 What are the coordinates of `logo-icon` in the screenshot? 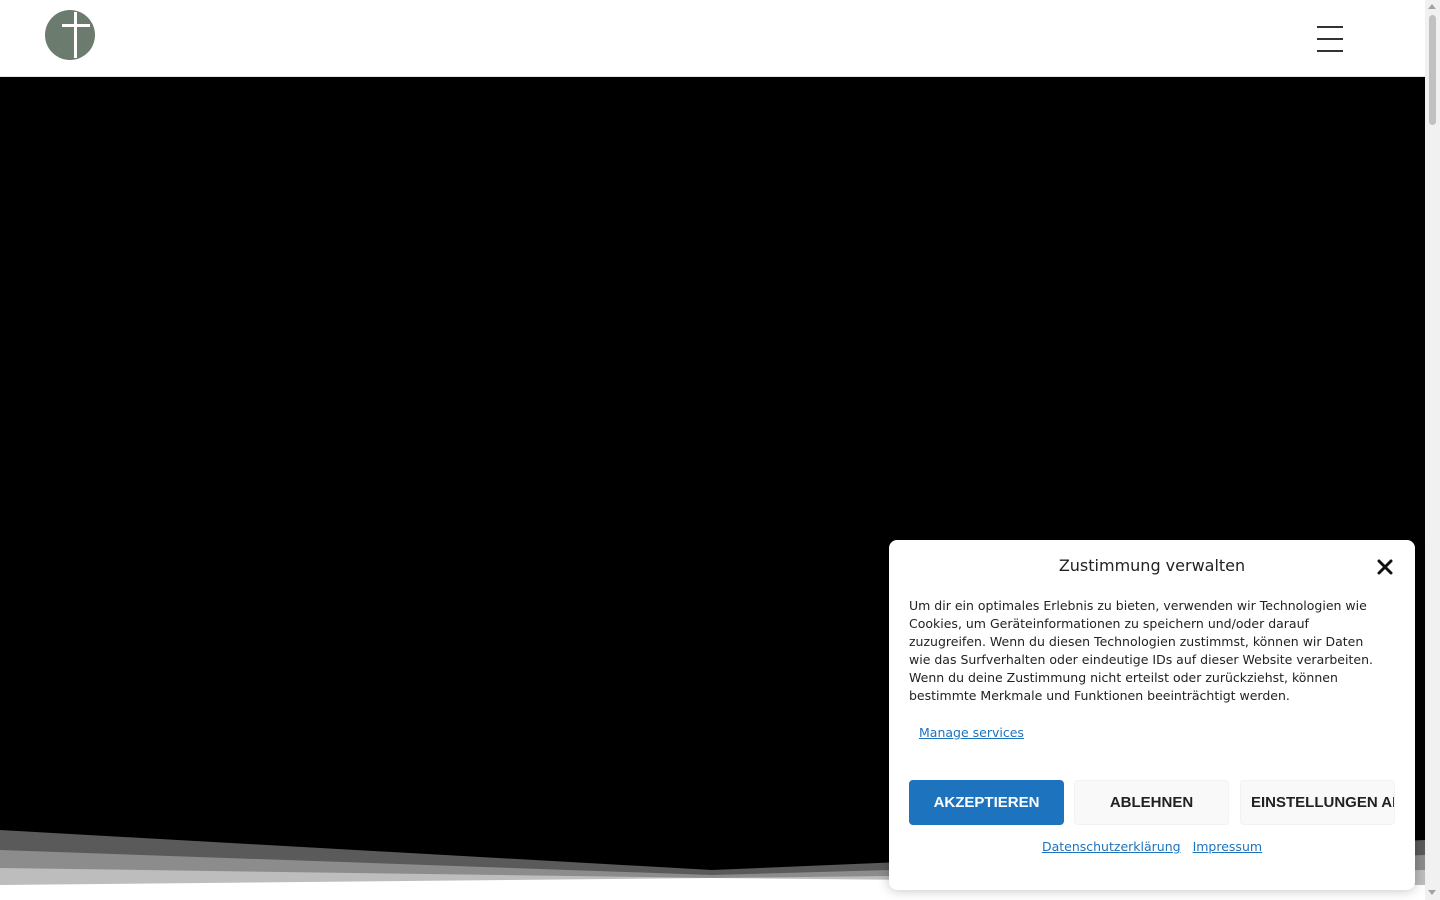 It's located at (70, 35).